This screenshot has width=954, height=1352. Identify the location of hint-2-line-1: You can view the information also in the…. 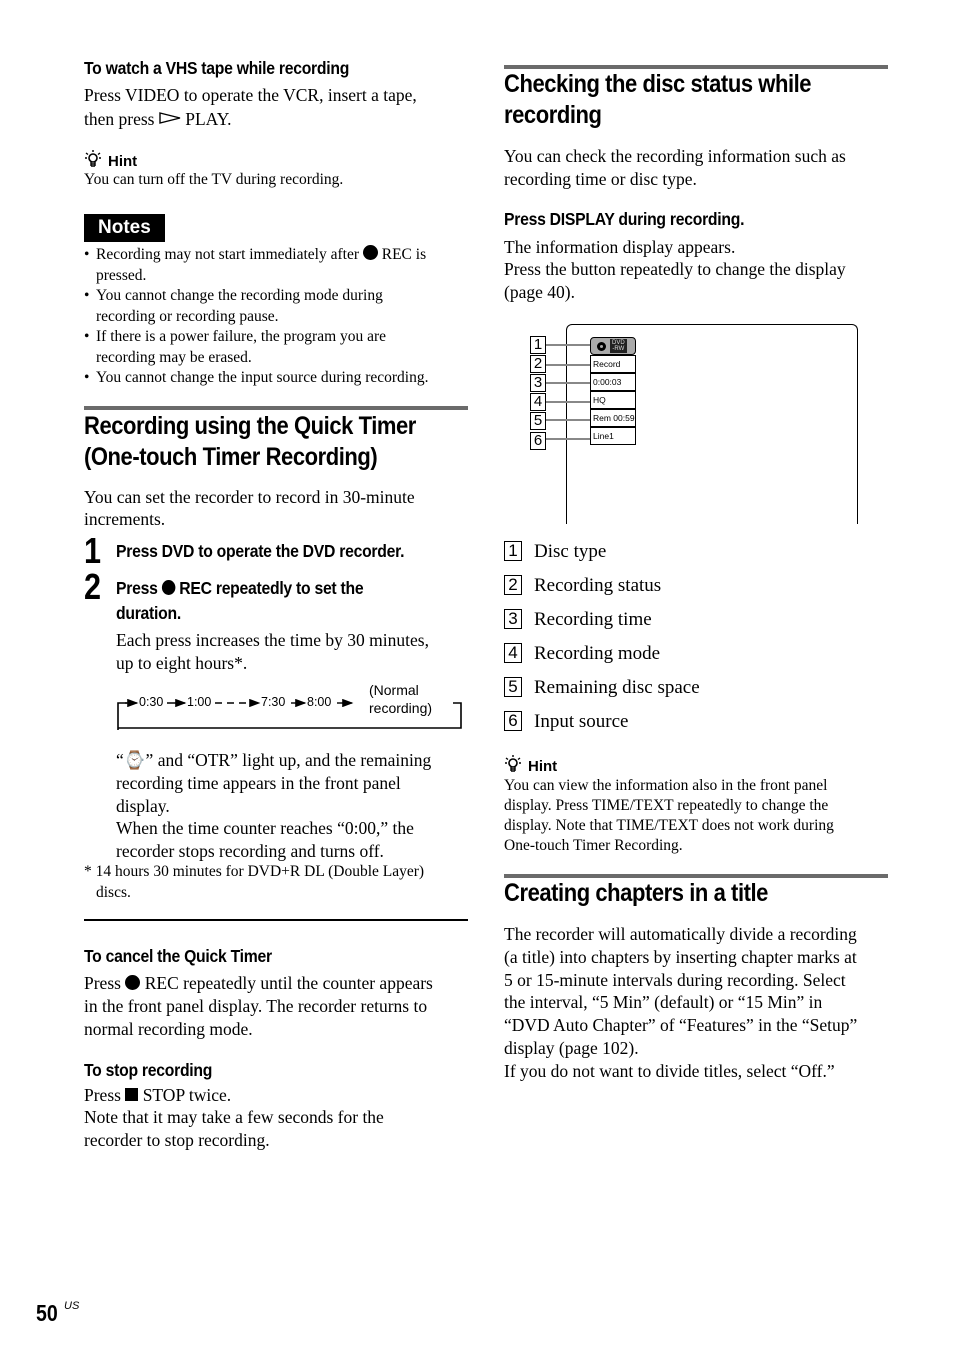
(666, 785).